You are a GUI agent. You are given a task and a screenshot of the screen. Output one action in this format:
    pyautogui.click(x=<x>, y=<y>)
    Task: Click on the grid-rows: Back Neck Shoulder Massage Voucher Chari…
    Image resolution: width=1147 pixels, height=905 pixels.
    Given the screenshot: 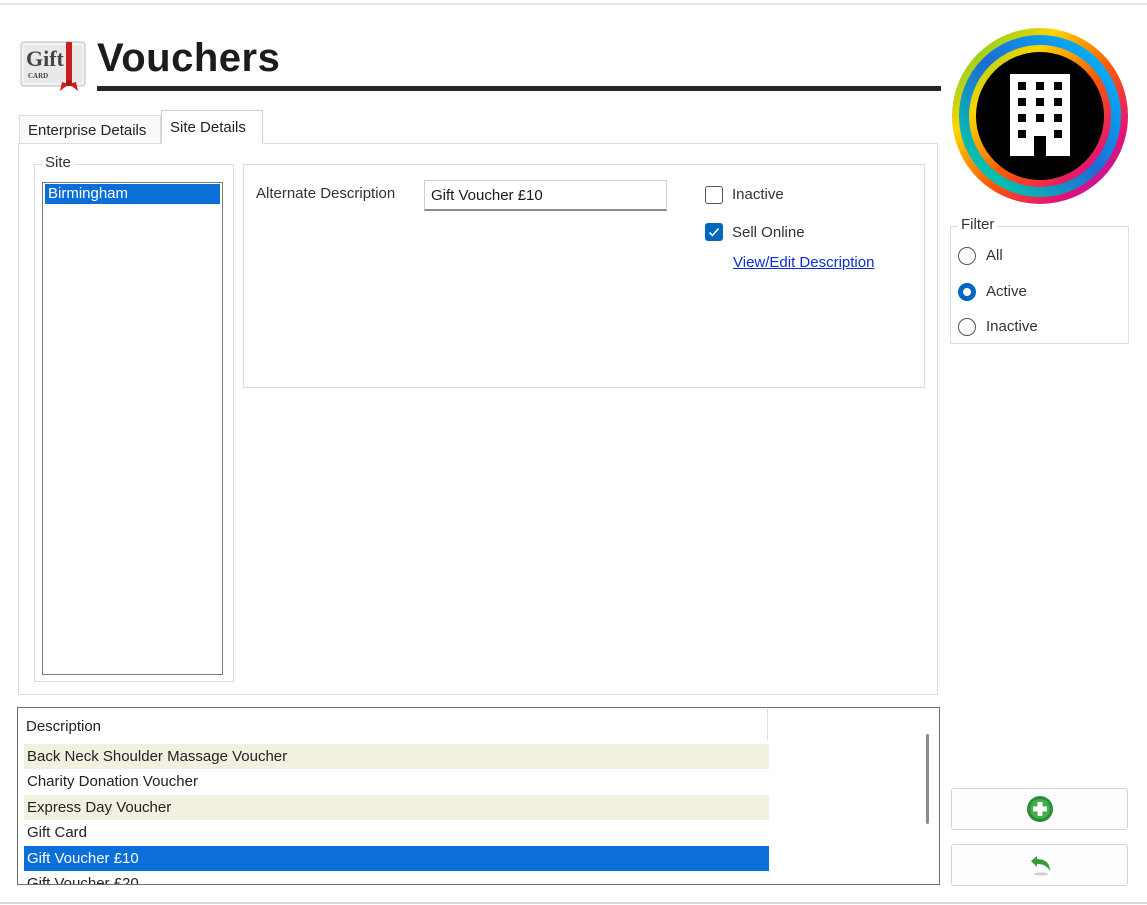 What is the action you would take?
    pyautogui.click(x=396, y=814)
    